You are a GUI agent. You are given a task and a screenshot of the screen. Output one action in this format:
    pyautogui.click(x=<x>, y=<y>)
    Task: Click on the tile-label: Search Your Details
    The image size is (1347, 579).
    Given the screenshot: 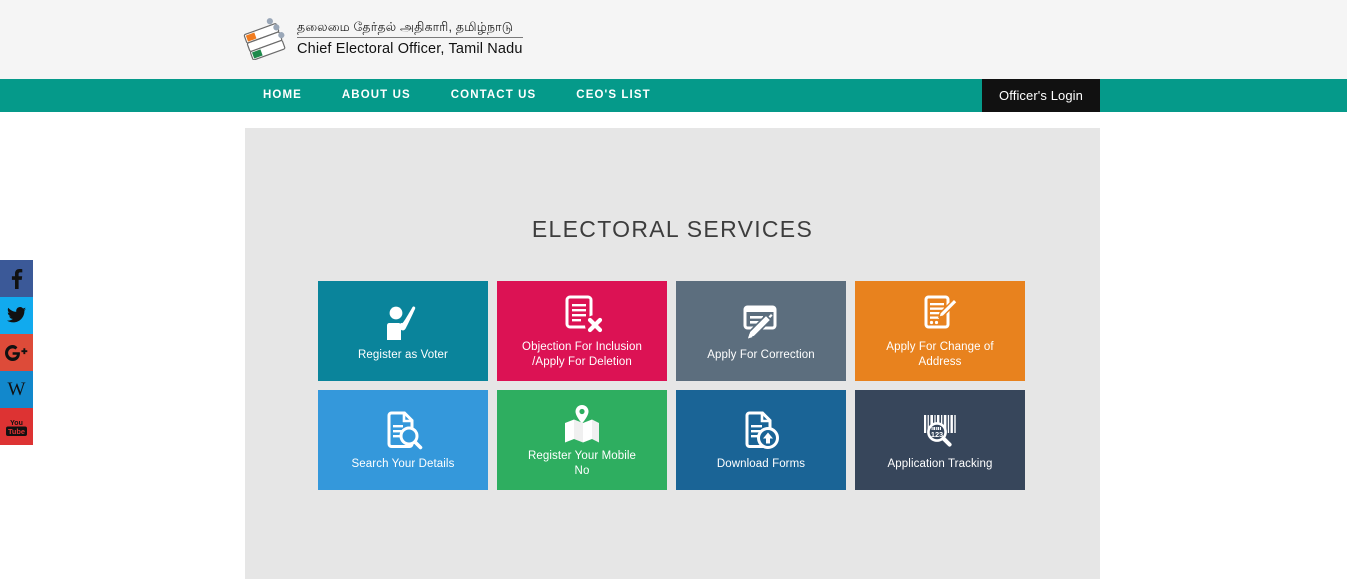 What is the action you would take?
    pyautogui.click(x=403, y=463)
    